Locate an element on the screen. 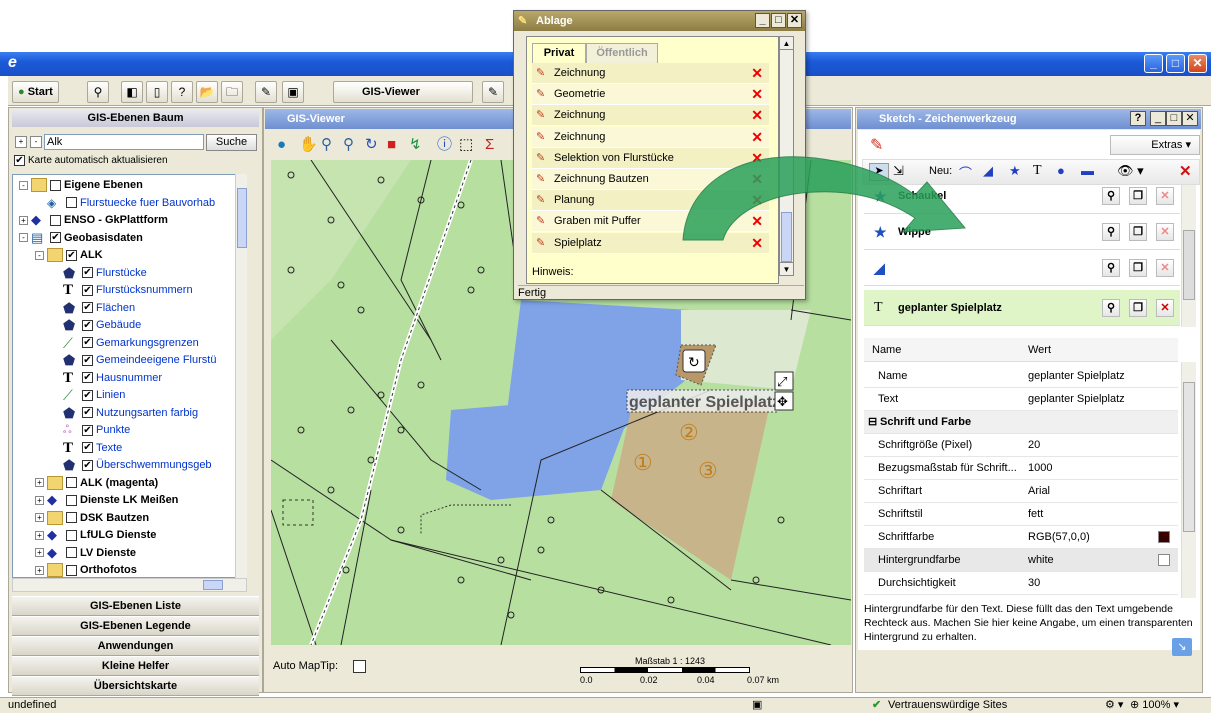 The height and width of the screenshot is (713, 1211). shape-list-scrollbar is located at coordinates (1188, 256).